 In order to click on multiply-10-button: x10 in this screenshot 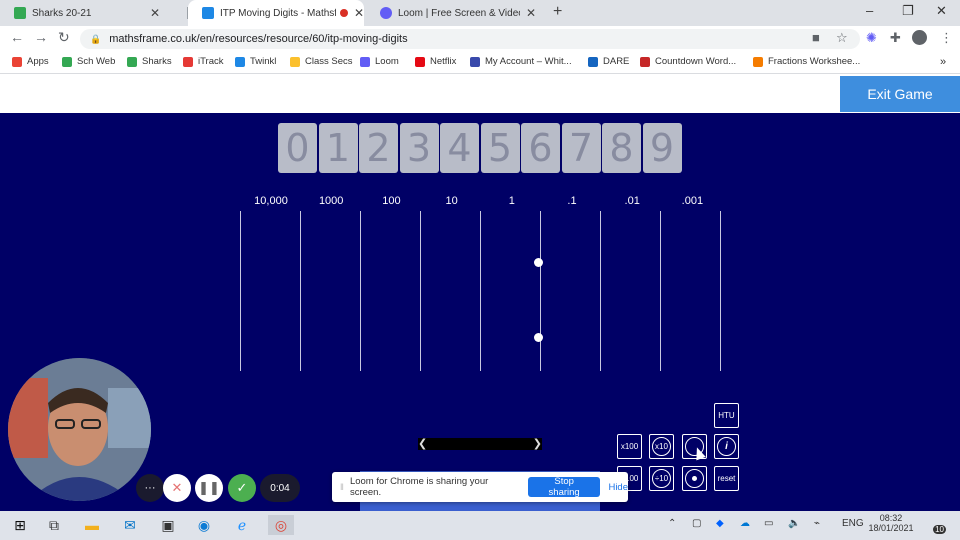, I will do `click(661, 446)`.